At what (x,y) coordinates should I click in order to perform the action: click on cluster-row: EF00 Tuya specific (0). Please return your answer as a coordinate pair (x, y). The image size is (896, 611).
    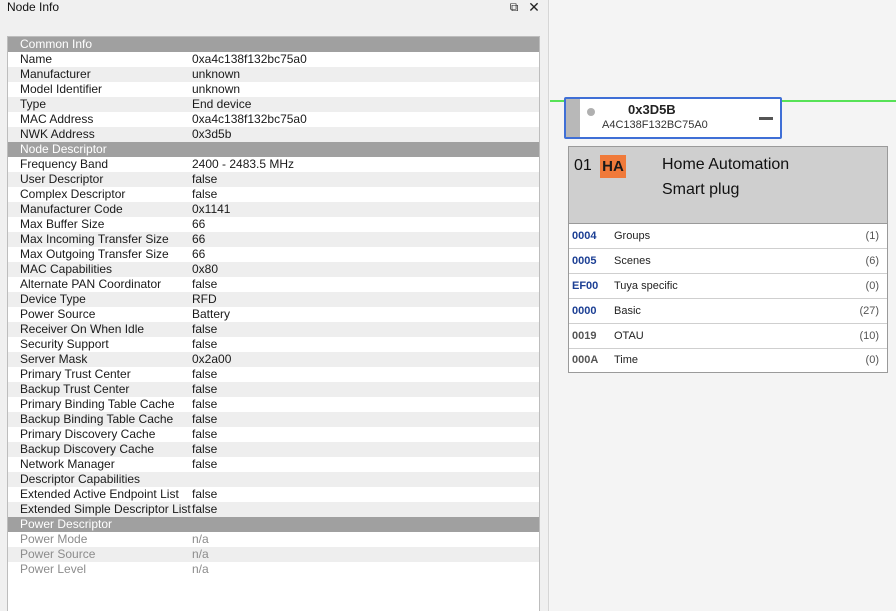
    Looking at the image, I should click on (728, 286).